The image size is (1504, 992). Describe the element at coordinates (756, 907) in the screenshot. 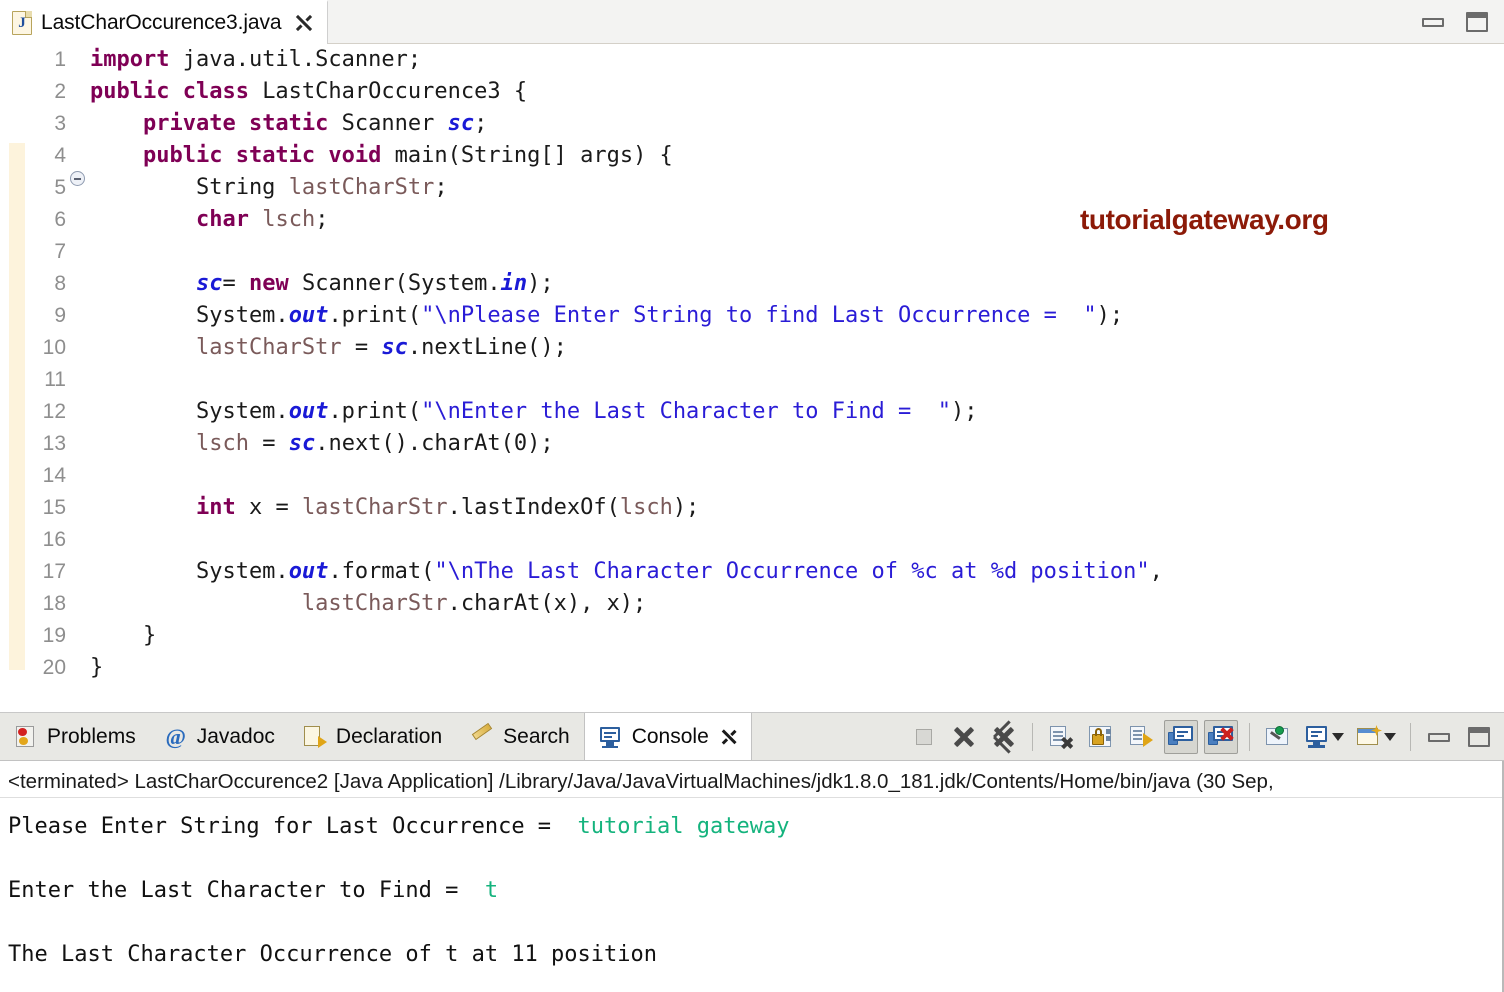

I see `console-output-line: Enter the Last Character to Find = t` at that location.